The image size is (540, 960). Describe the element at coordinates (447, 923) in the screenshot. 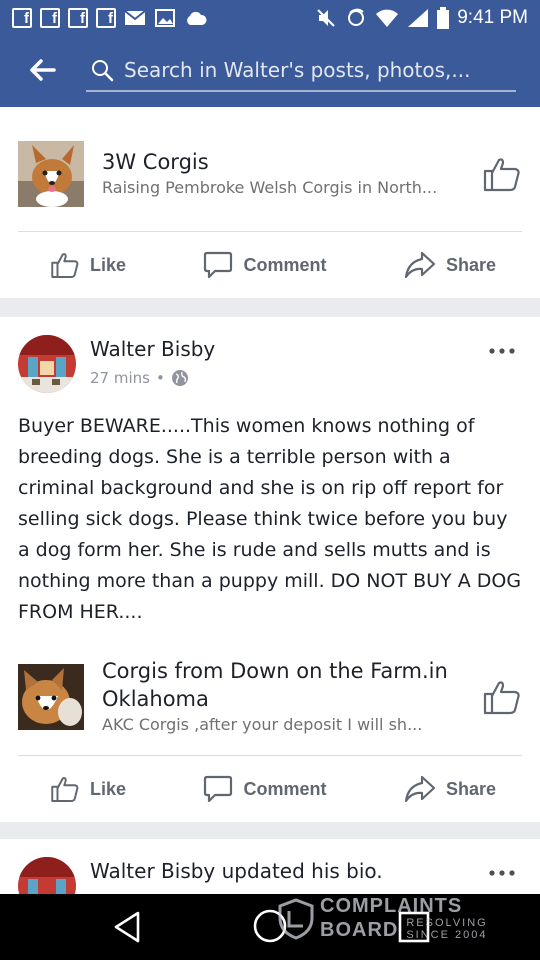

I see `watermark-tag1: RESOLVING` at that location.